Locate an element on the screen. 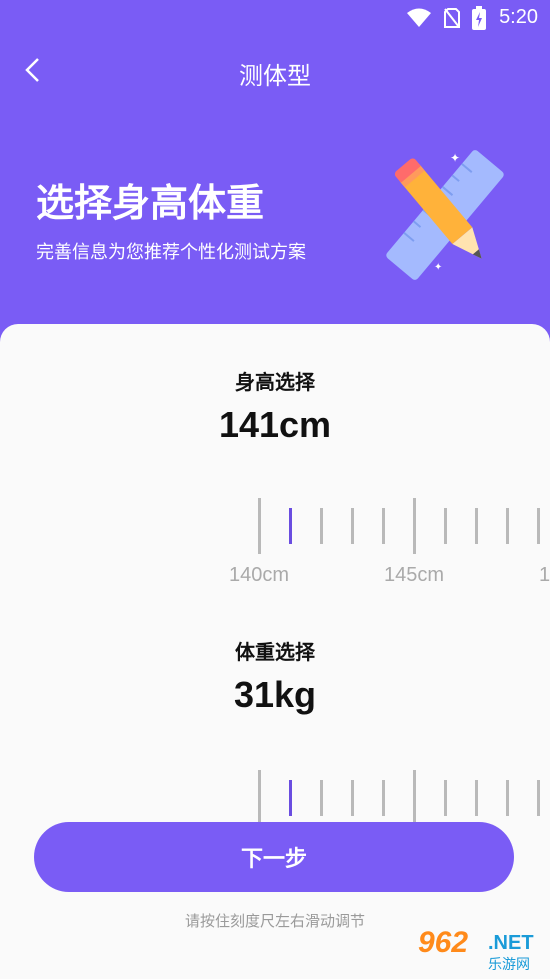 This screenshot has width=550, height=979. height-ruler: 140cm 145cm 150cm is located at coordinates (275, 545).